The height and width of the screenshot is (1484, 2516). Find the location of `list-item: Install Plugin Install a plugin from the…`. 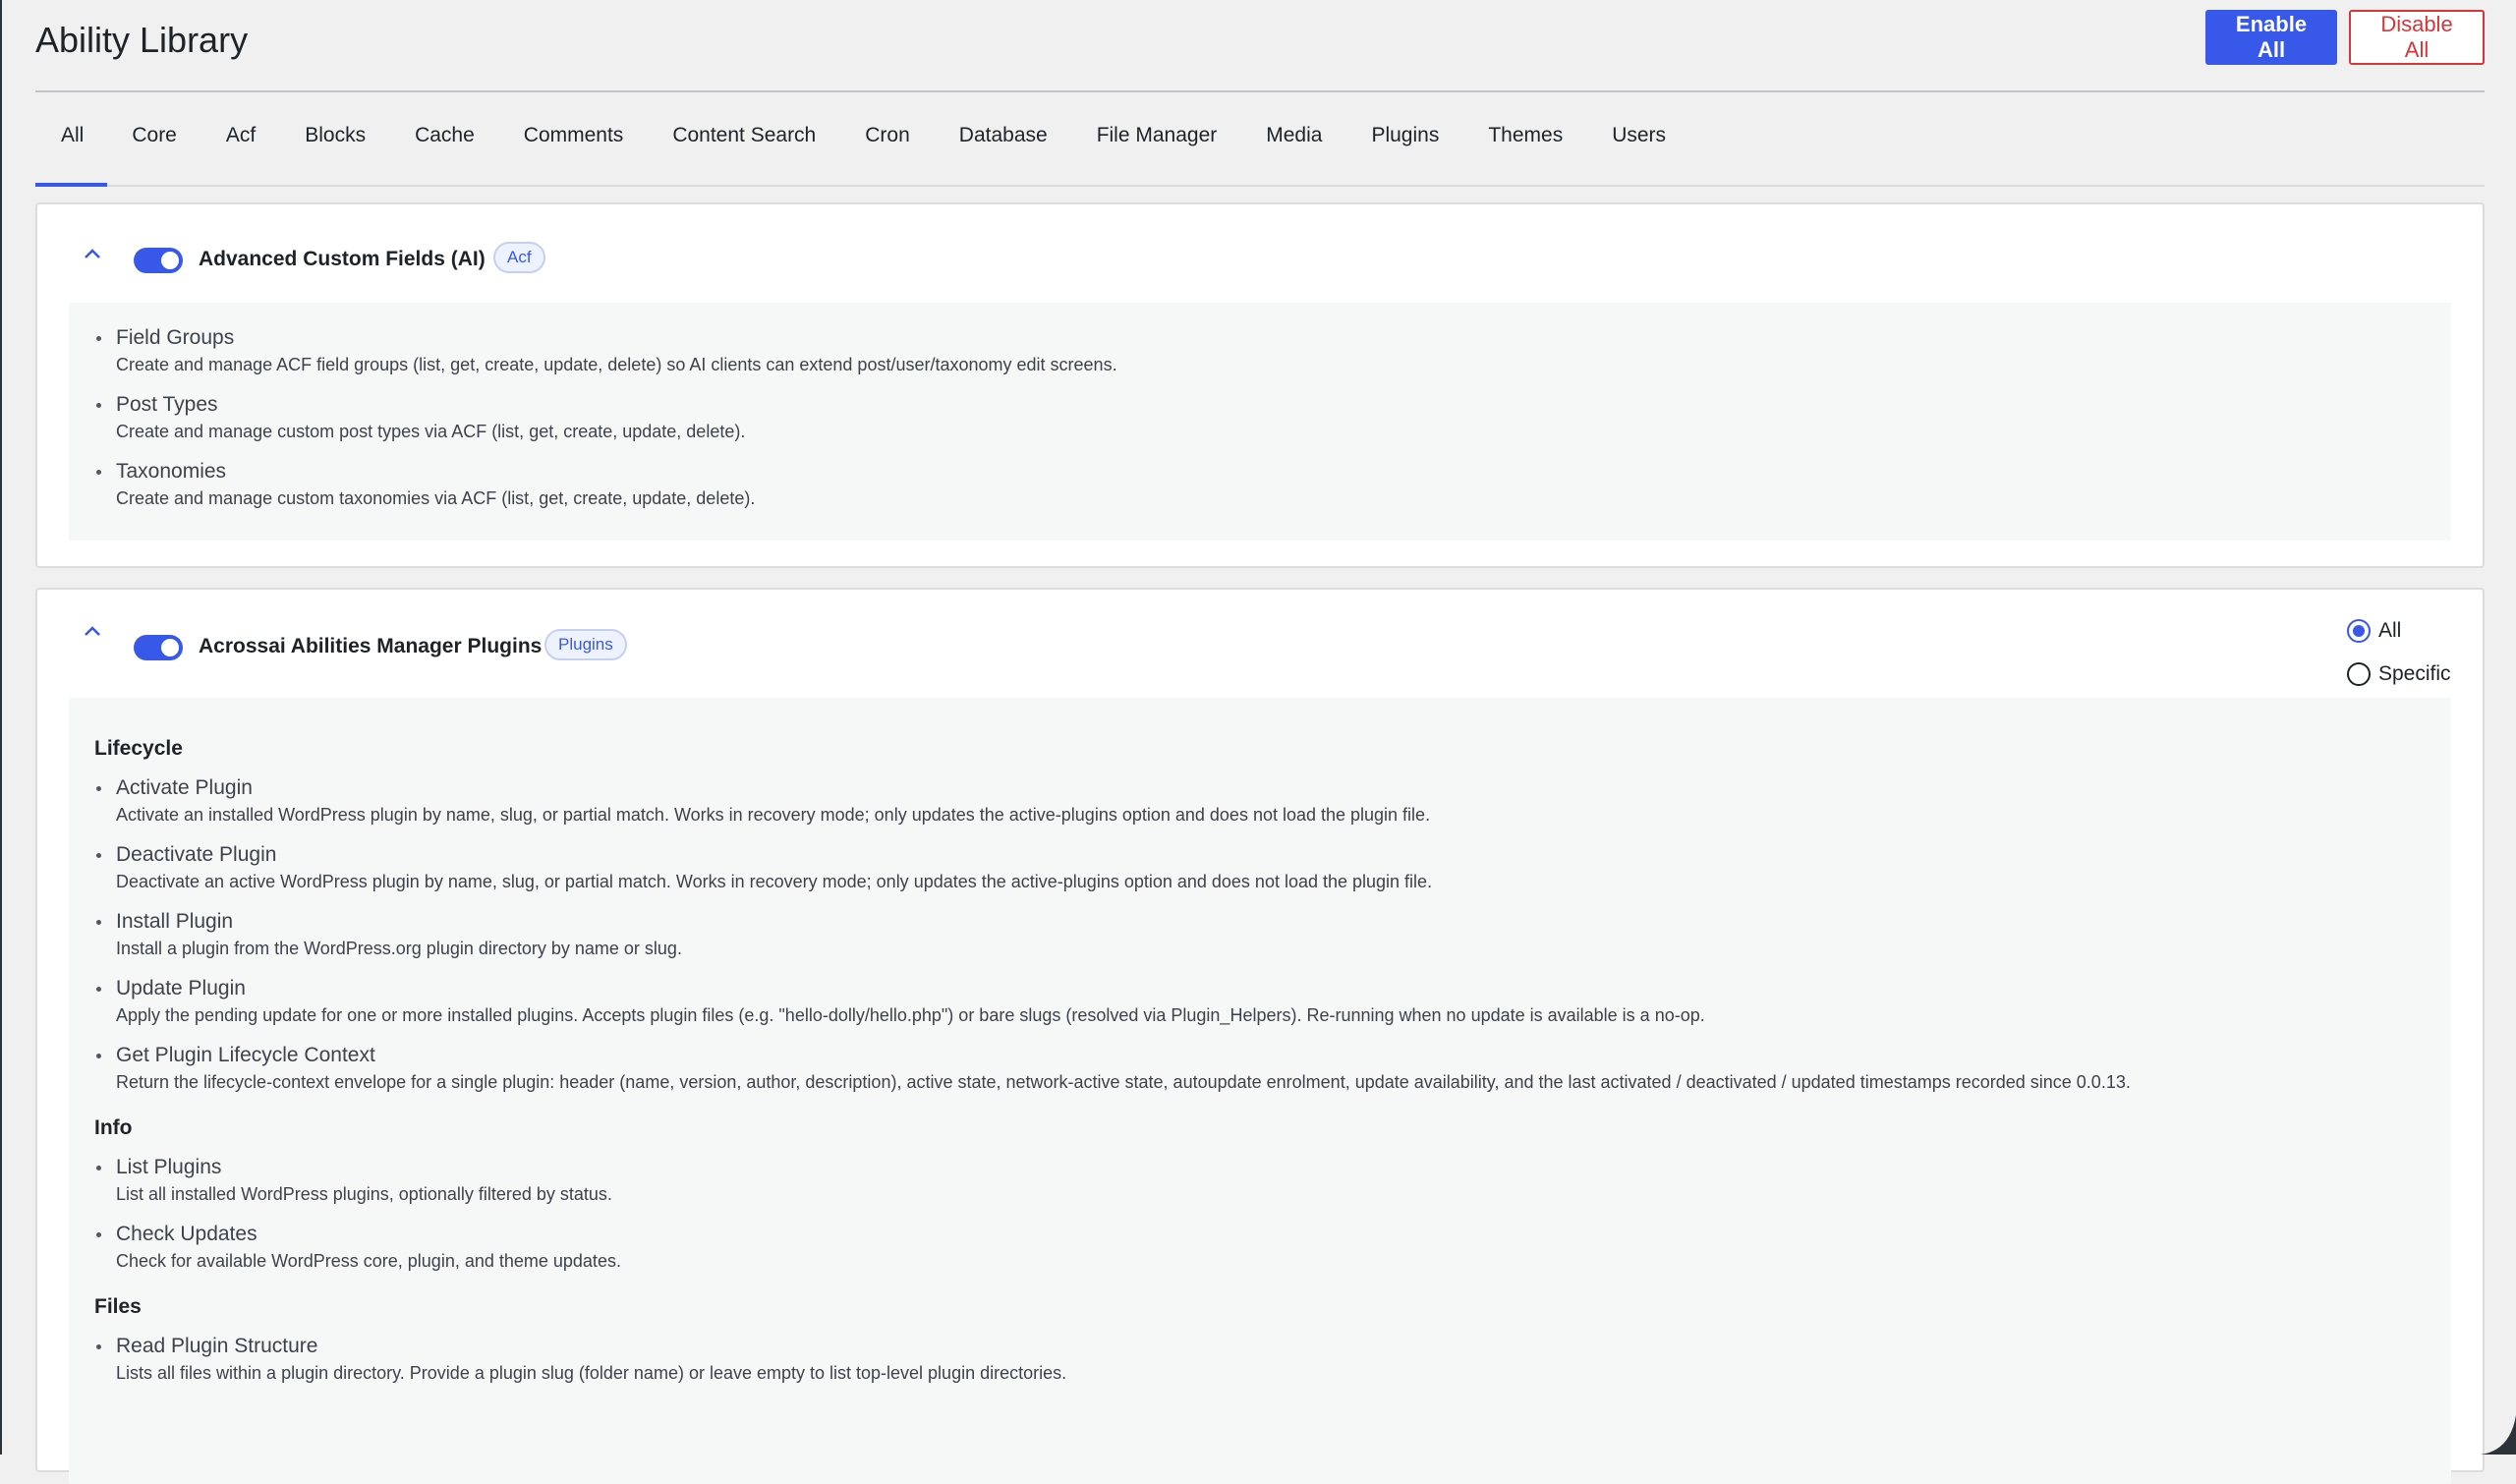

list-item: Install Plugin Install a plugin from the… is located at coordinates (1260, 934).